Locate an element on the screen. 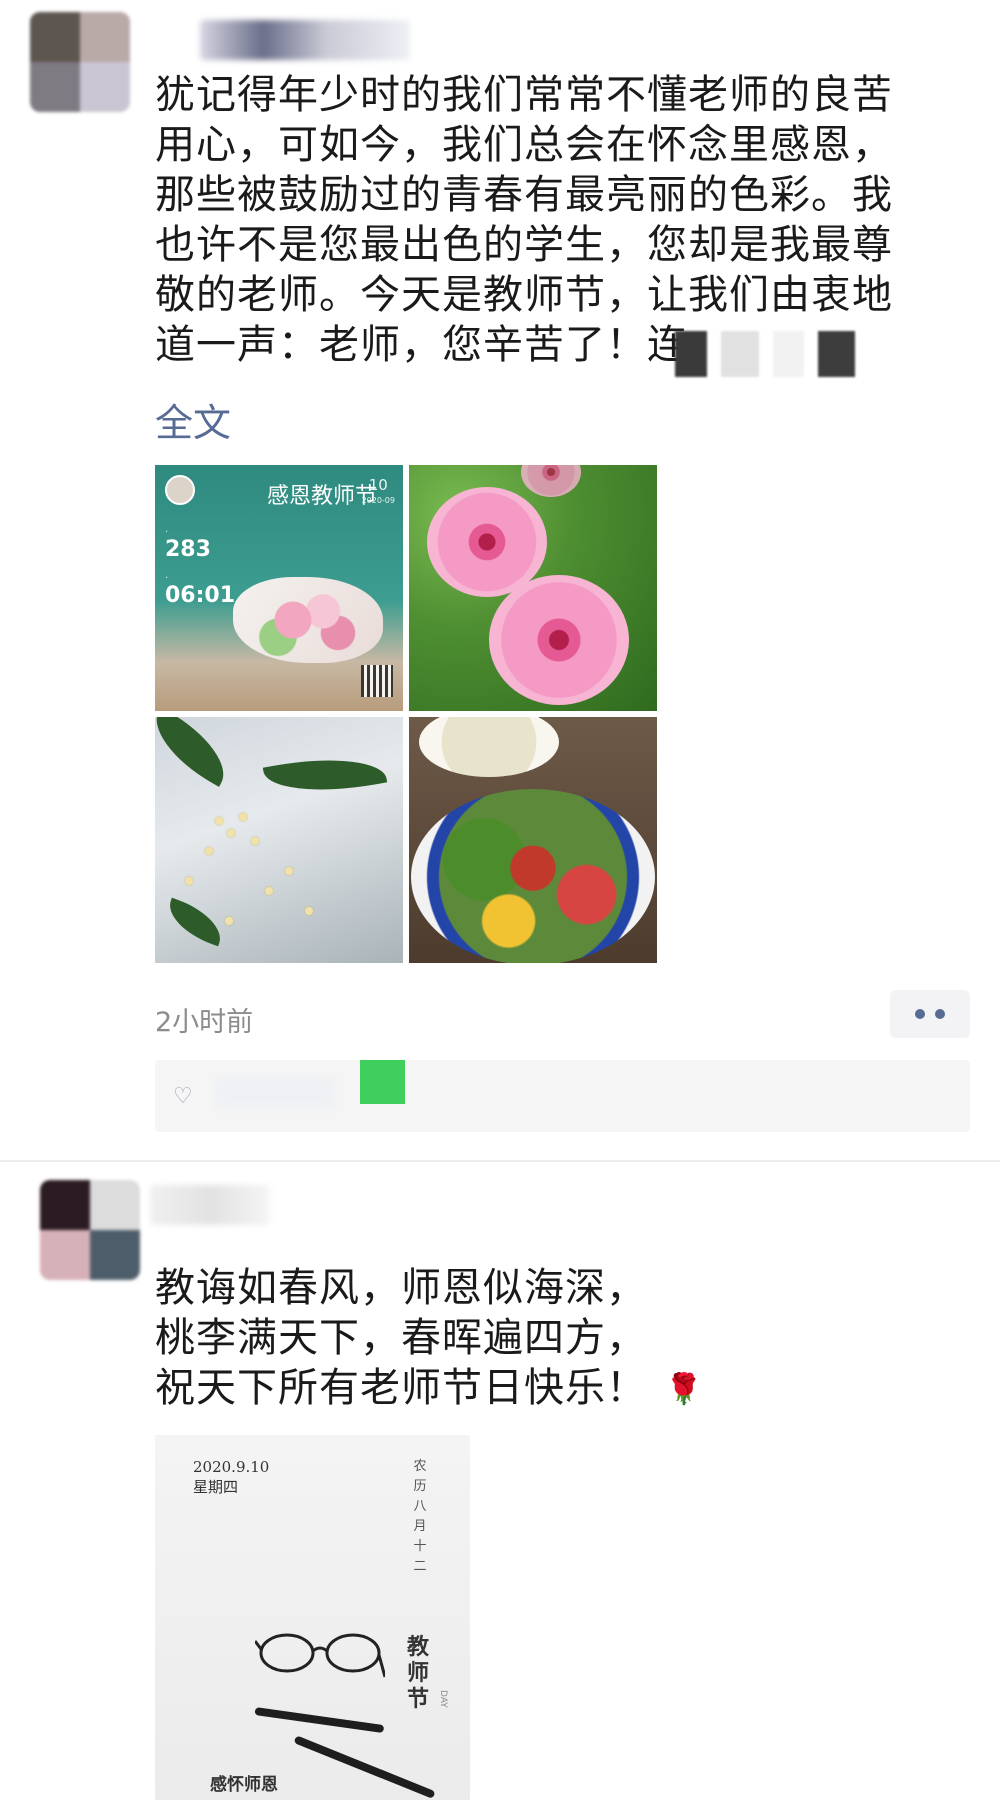 This screenshot has width=1000, height=1800. post-text-line: 也许不是您最出色的学生，您却是我最尊 is located at coordinates (524, 245).